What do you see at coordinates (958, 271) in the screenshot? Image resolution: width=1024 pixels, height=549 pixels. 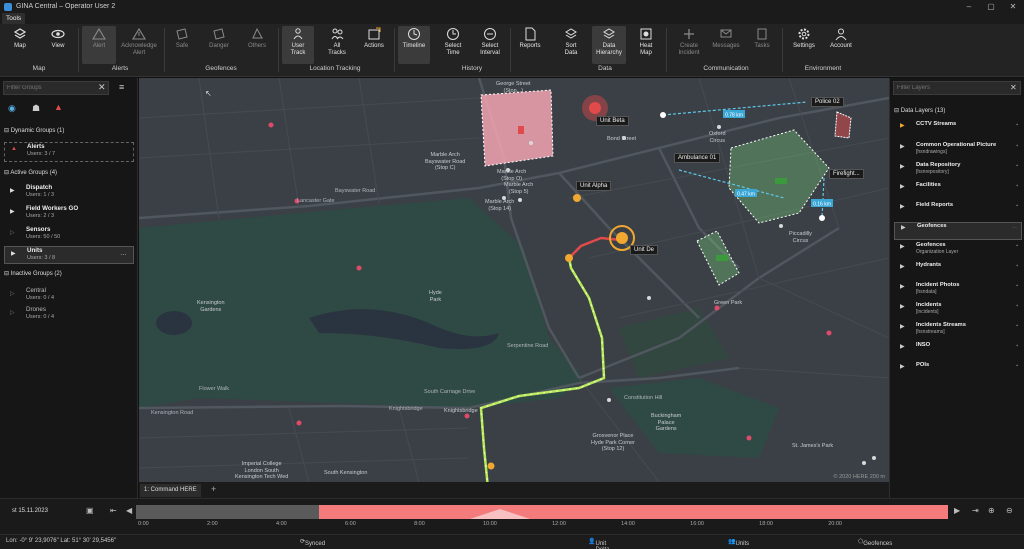 I see `layer-item: ▶ Hydrants ▪` at bounding box center [958, 271].